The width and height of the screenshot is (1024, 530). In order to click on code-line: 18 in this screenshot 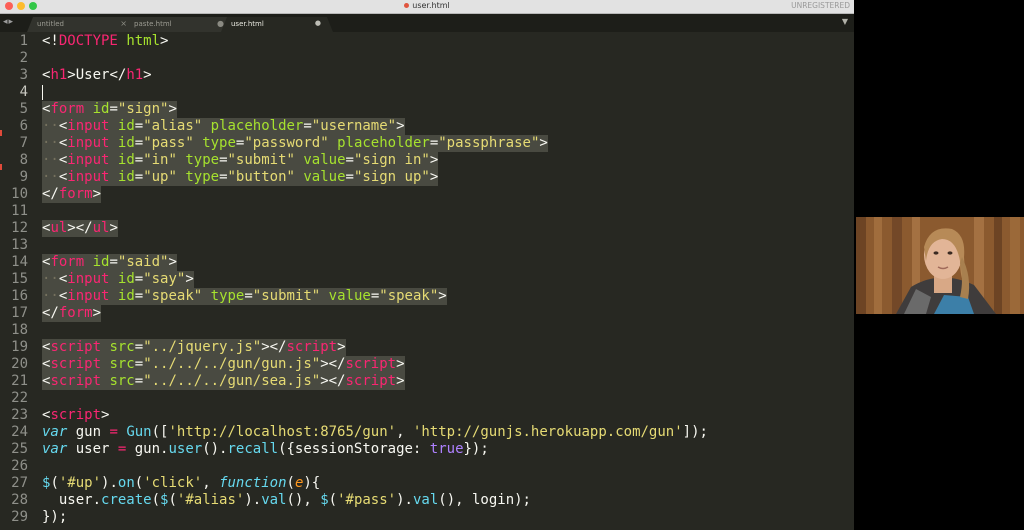, I will do `click(427, 330)`.